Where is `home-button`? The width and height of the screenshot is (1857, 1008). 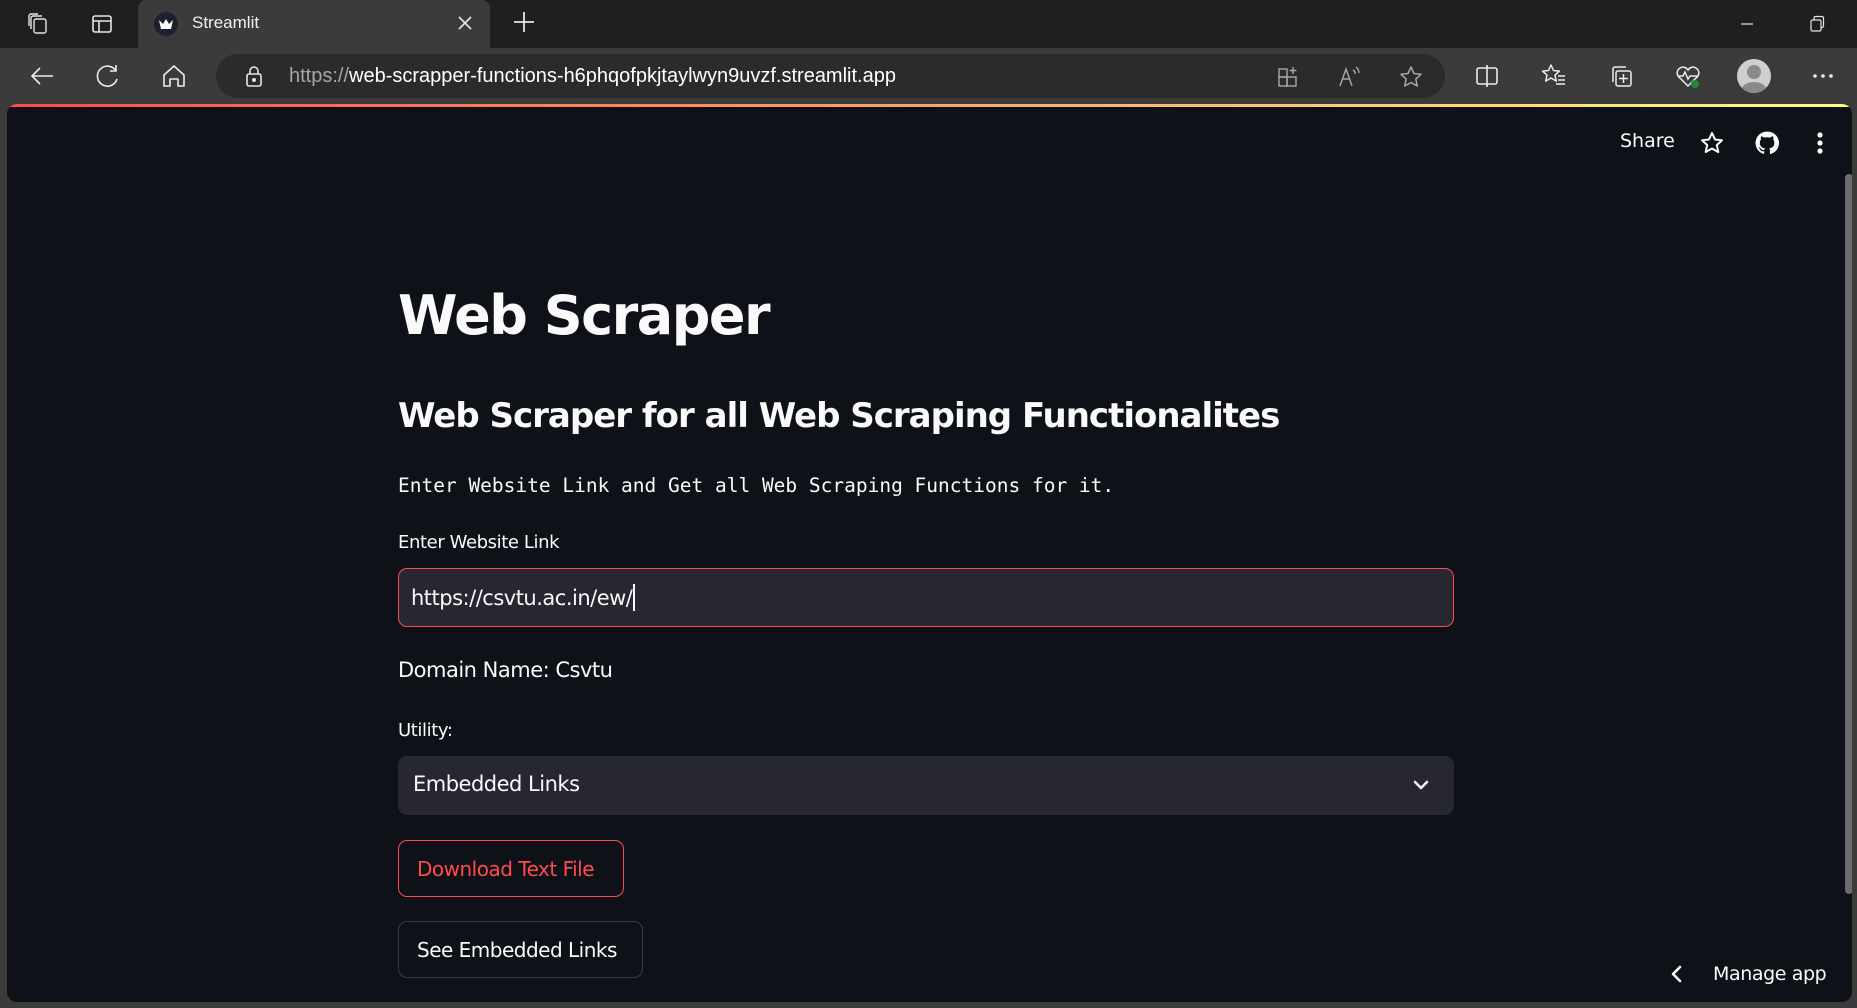 home-button is located at coordinates (174, 76).